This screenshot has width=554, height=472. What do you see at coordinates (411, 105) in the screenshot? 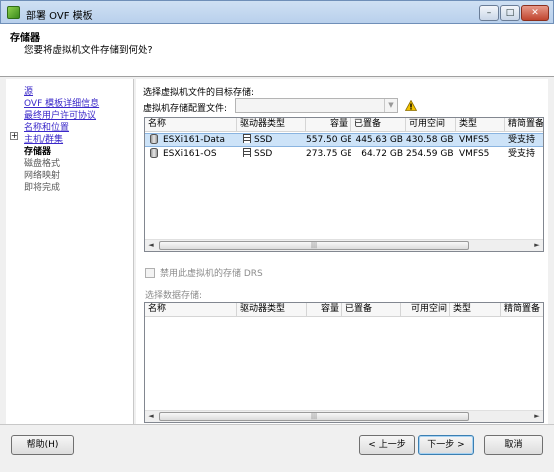
I see `warning-icon` at bounding box center [411, 105].